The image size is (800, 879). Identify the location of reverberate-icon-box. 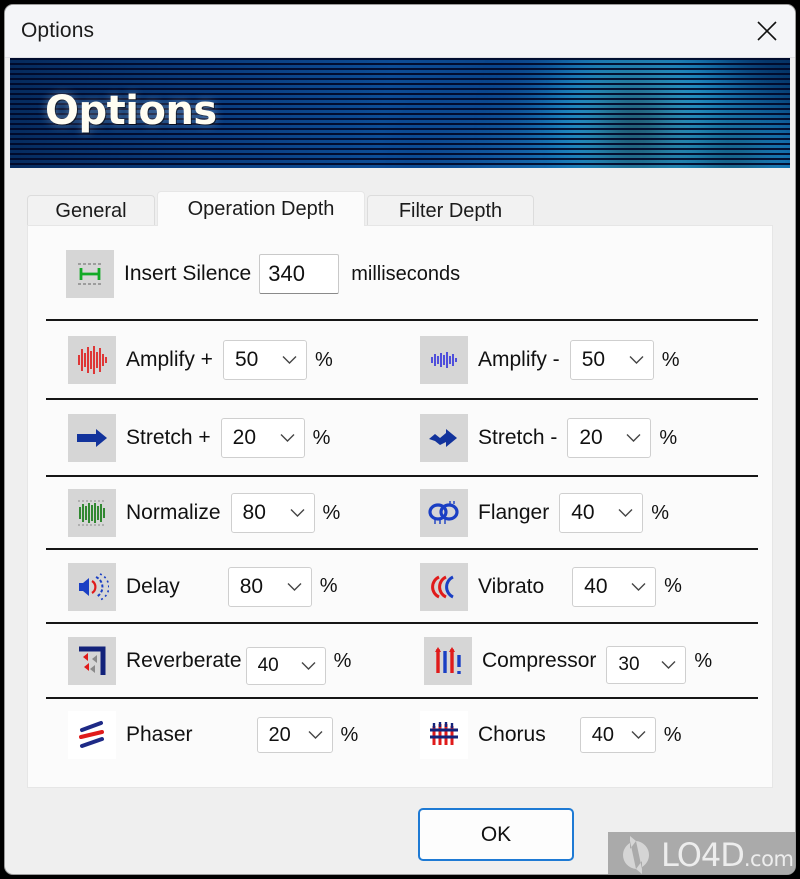
(92, 661).